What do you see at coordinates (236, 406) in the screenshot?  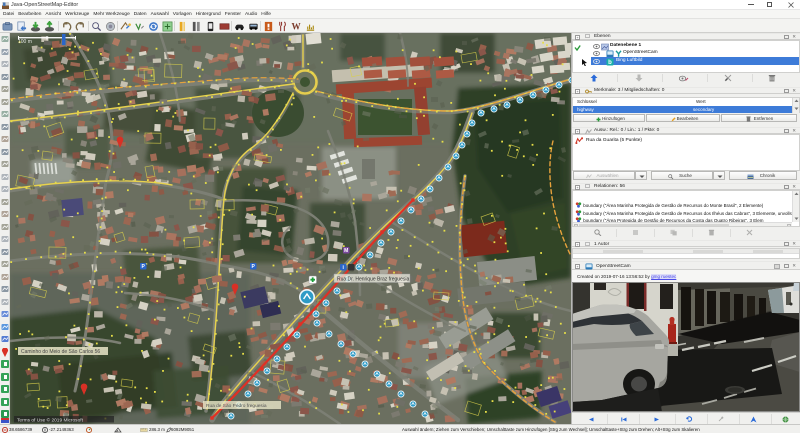 I see `svg-text: Rua de São Pedro freguesia` at bounding box center [236, 406].